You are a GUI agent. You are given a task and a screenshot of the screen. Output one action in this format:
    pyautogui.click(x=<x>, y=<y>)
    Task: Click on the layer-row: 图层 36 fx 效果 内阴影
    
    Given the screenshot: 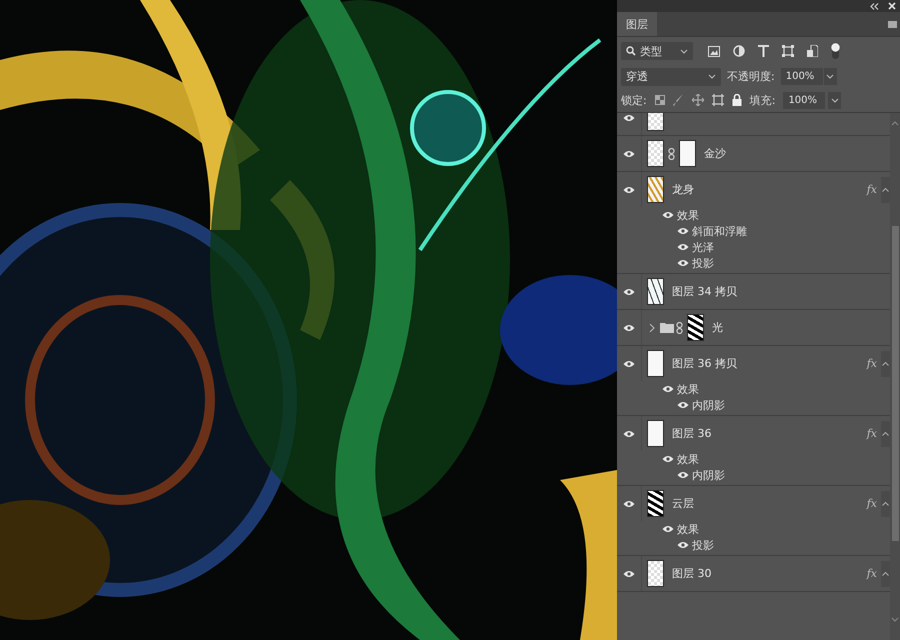 What is the action you would take?
    pyautogui.click(x=753, y=451)
    